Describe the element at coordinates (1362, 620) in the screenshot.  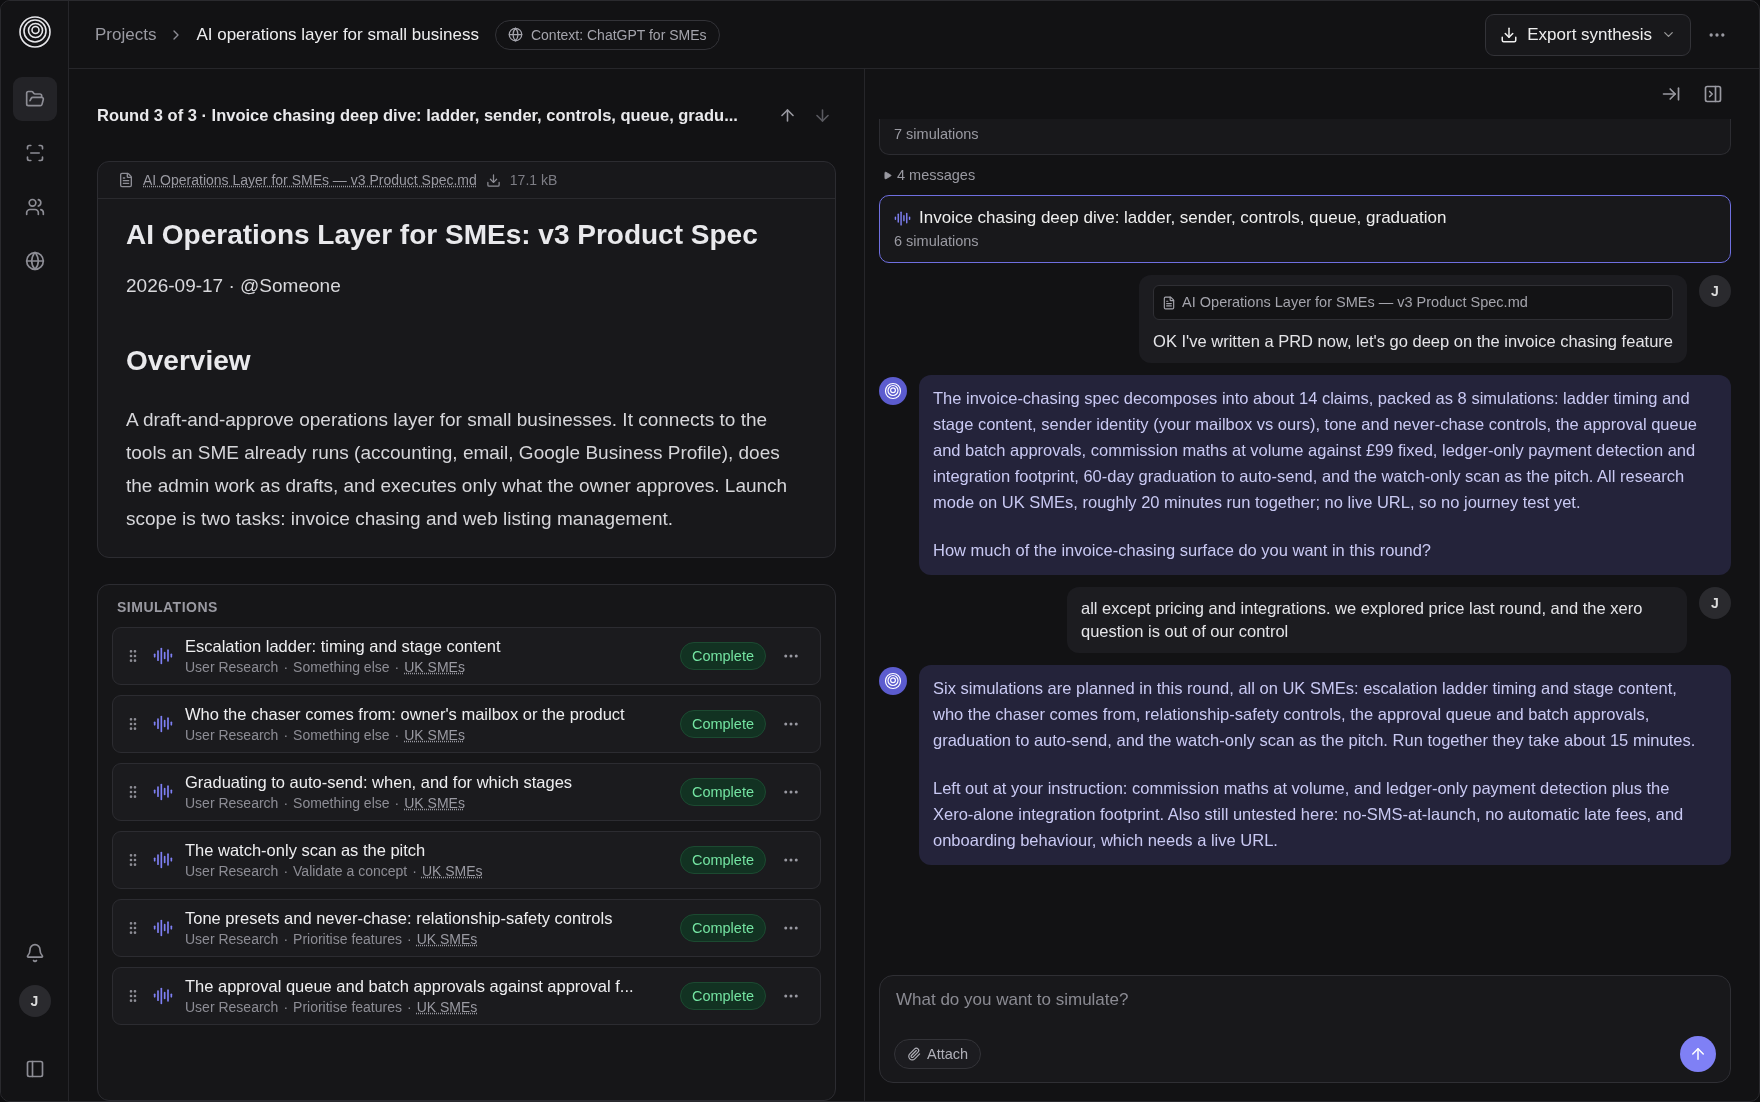
I see `message-text: all except pricing and integrations. we explored price last round, and the xero question is out of our control` at that location.